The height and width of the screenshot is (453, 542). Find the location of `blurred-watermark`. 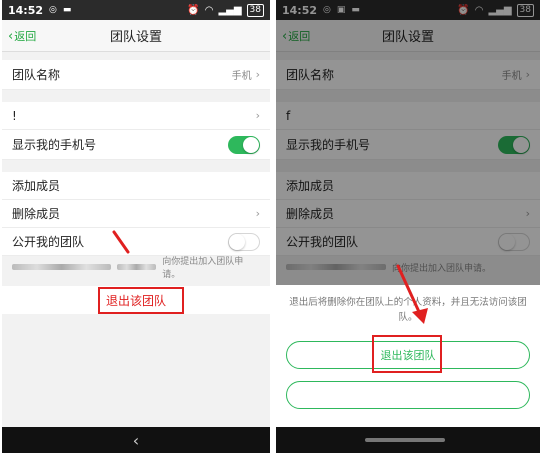

blurred-watermark is located at coordinates (405, 440).